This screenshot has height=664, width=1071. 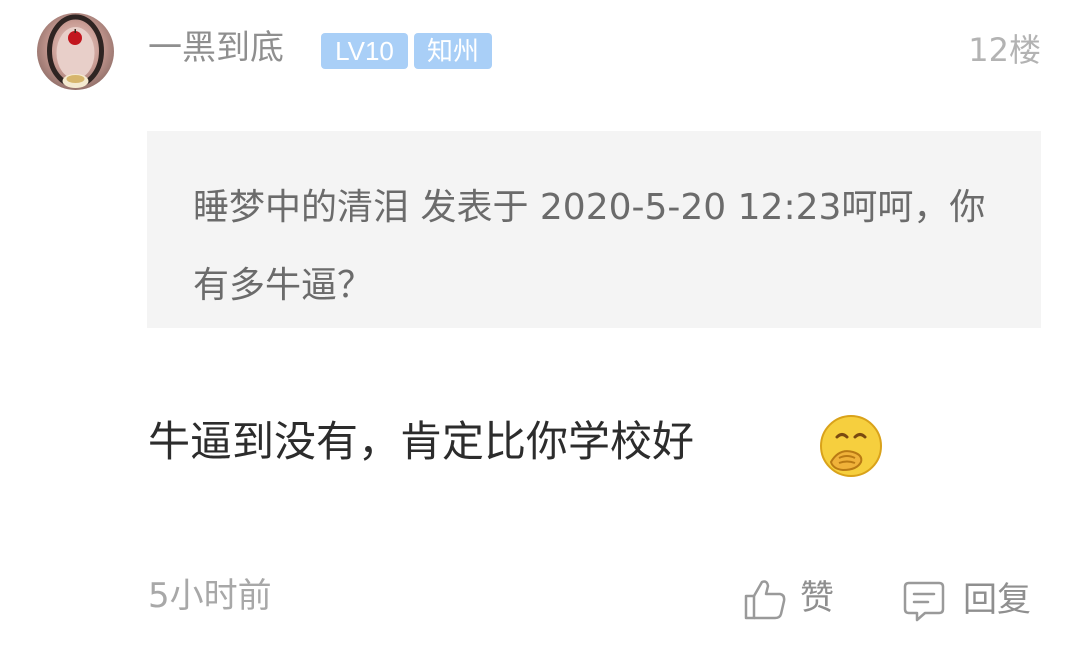 What do you see at coordinates (851, 446) in the screenshot?
I see `hand-over-mouth-face-icon` at bounding box center [851, 446].